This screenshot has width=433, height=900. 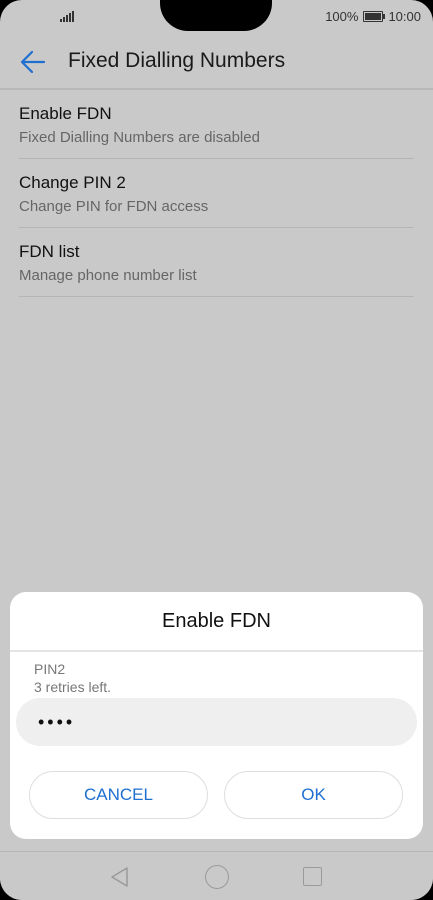 I want to click on settings-item-change-pin2: Change PIN 2 Change PIN for FDN access, so click(x=216, y=193).